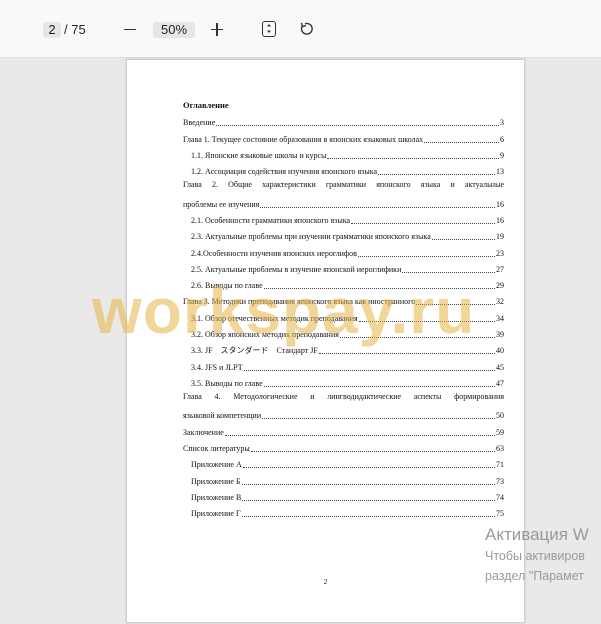  Describe the element at coordinates (343, 364) in the screenshot. I see `toc-entry: 3.4. JFS и JLPT 45` at that location.